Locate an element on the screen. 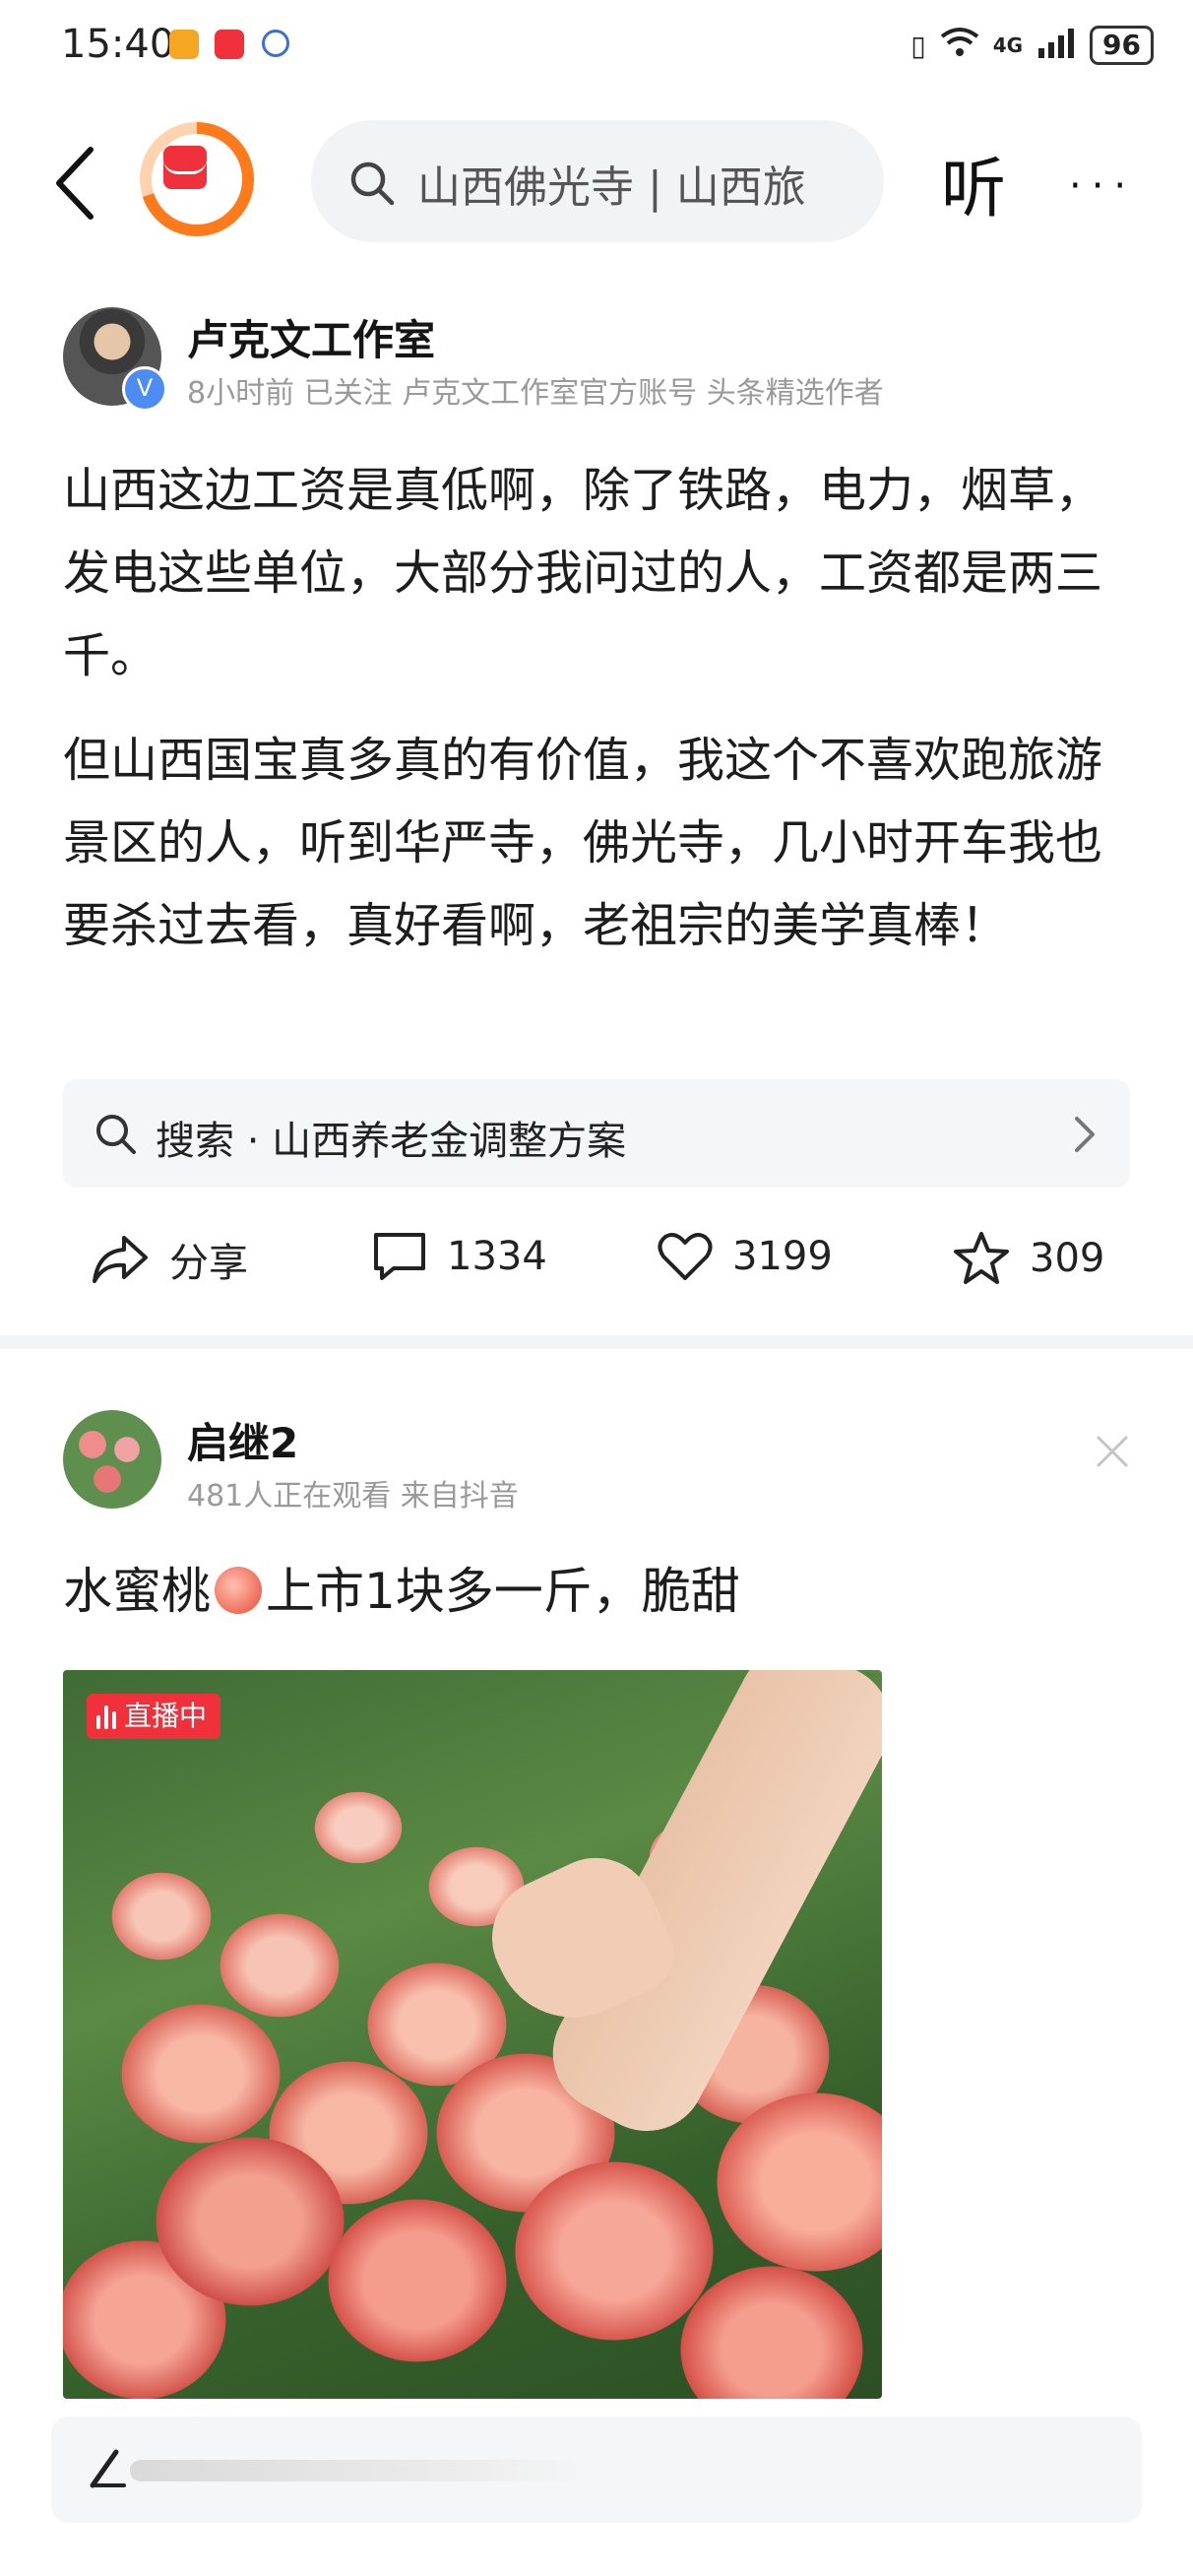 The width and height of the screenshot is (1193, 2576). post-meta: 8小时前 已关注 卢克文工作室官方账号 头条精选作者 is located at coordinates (535, 393).